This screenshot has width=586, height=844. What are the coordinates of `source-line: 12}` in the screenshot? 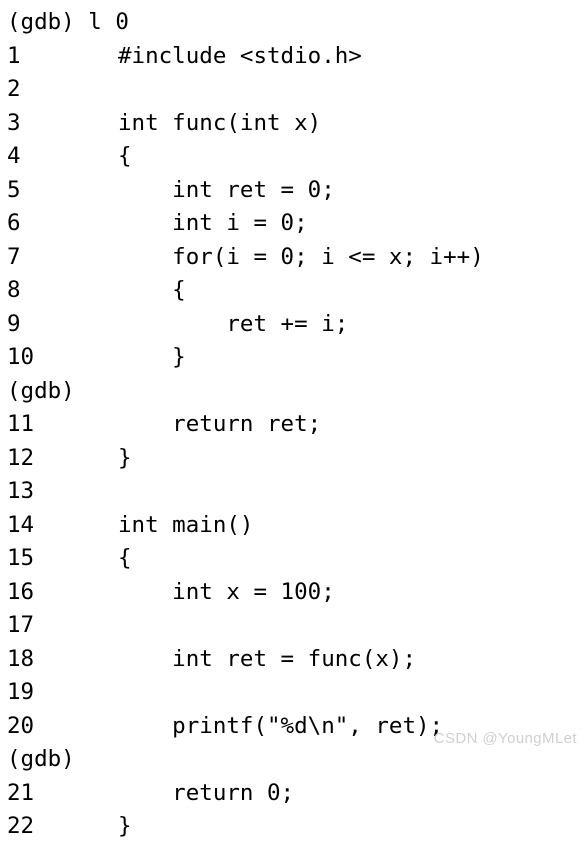 It's located at (293, 459).